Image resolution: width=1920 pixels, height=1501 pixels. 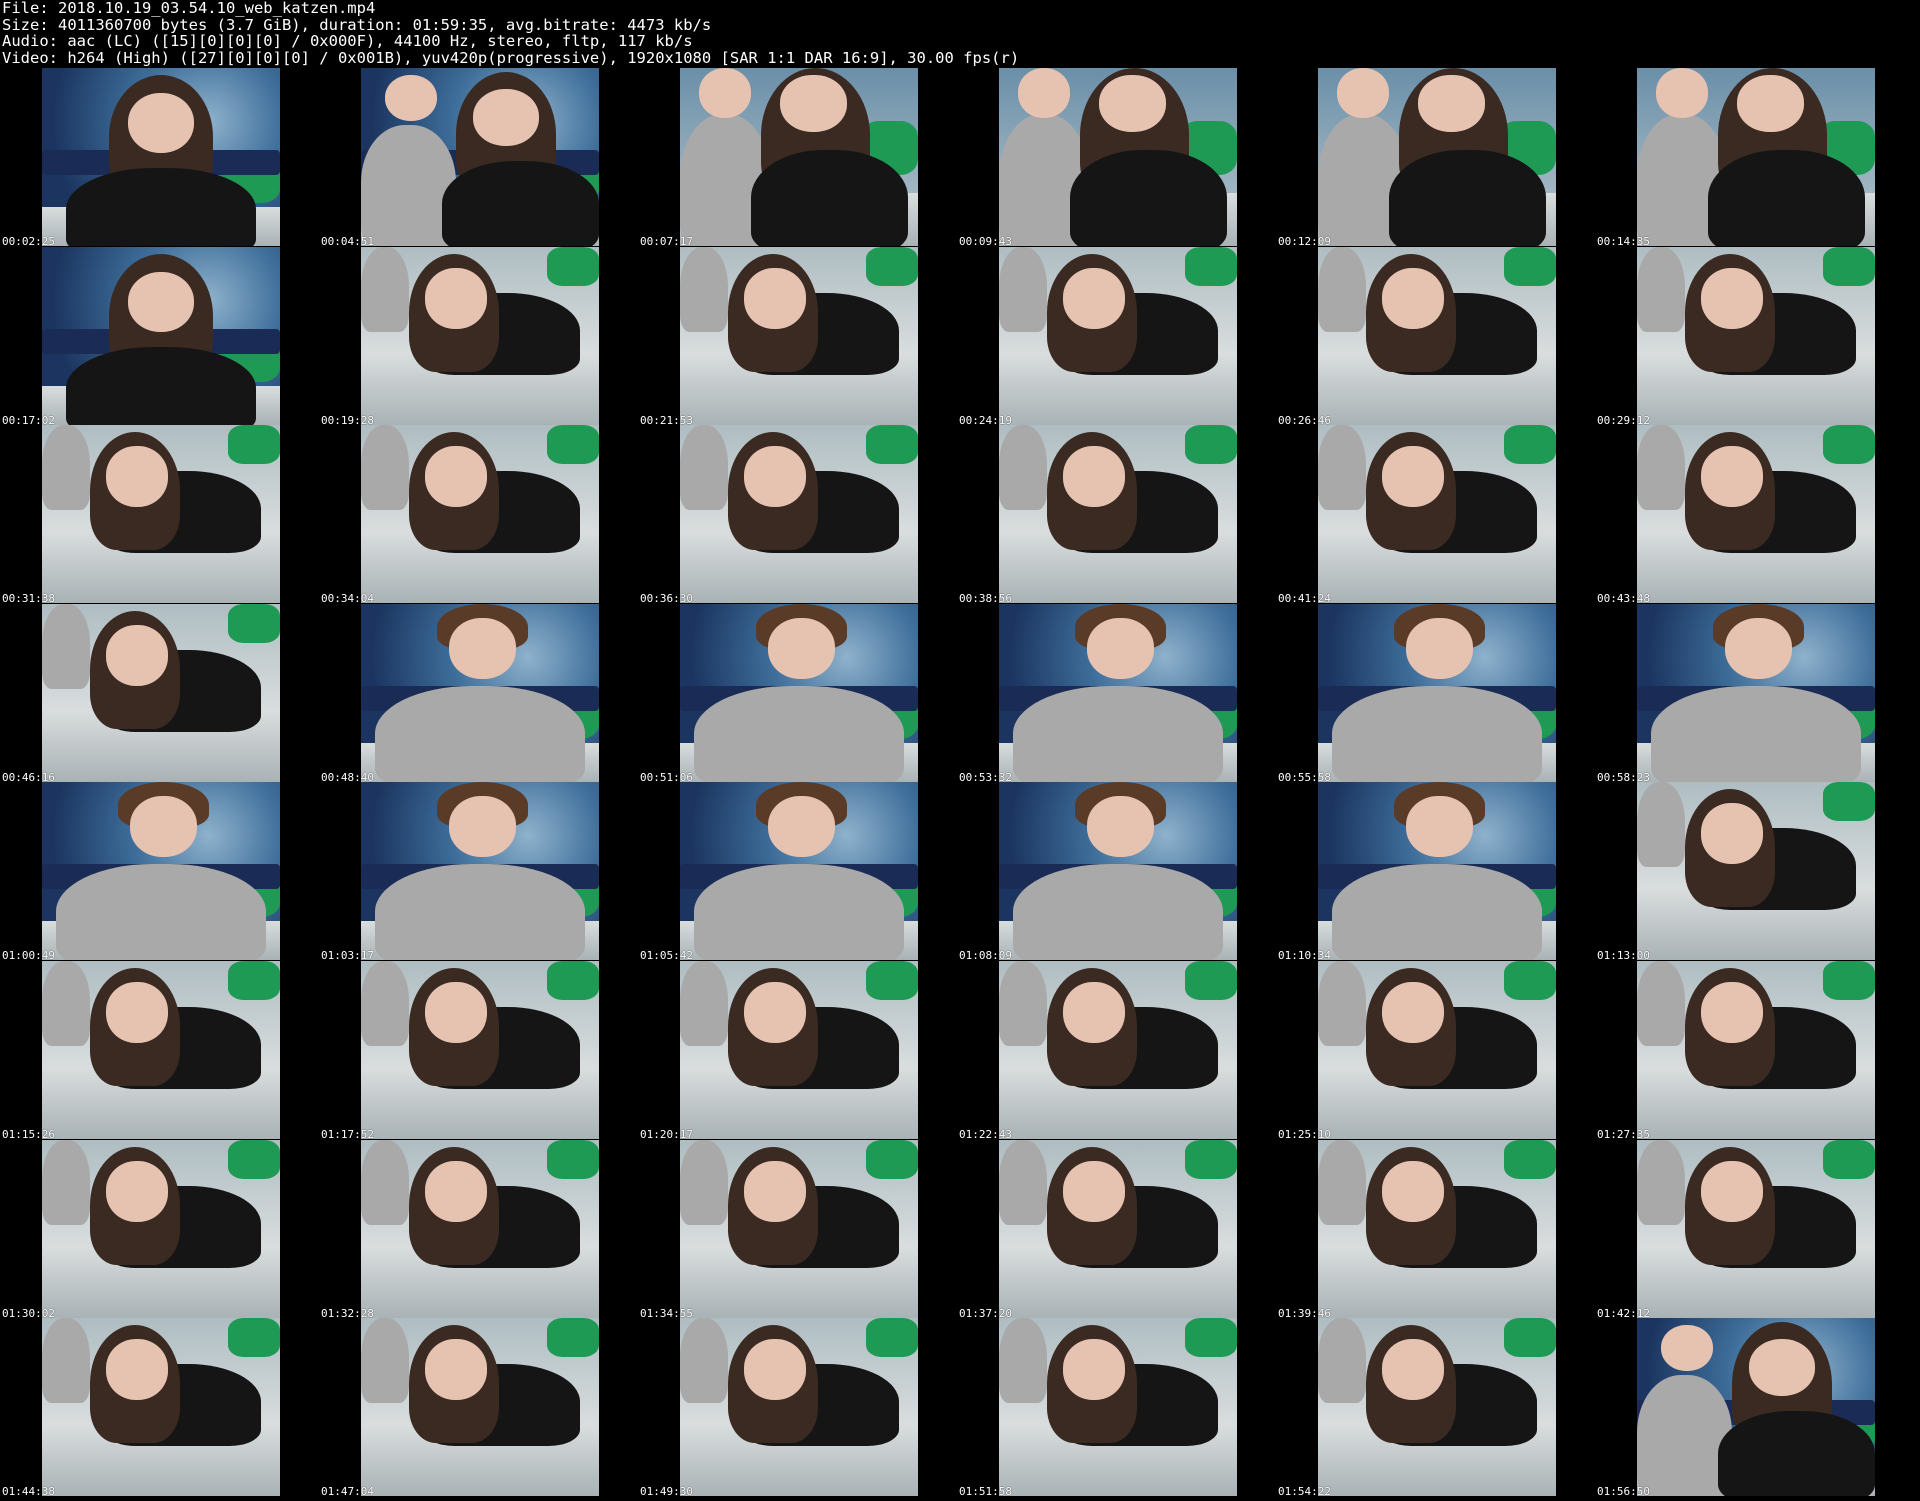 What do you see at coordinates (347, 777) in the screenshot?
I see `timestamp-label: 00:48:40` at bounding box center [347, 777].